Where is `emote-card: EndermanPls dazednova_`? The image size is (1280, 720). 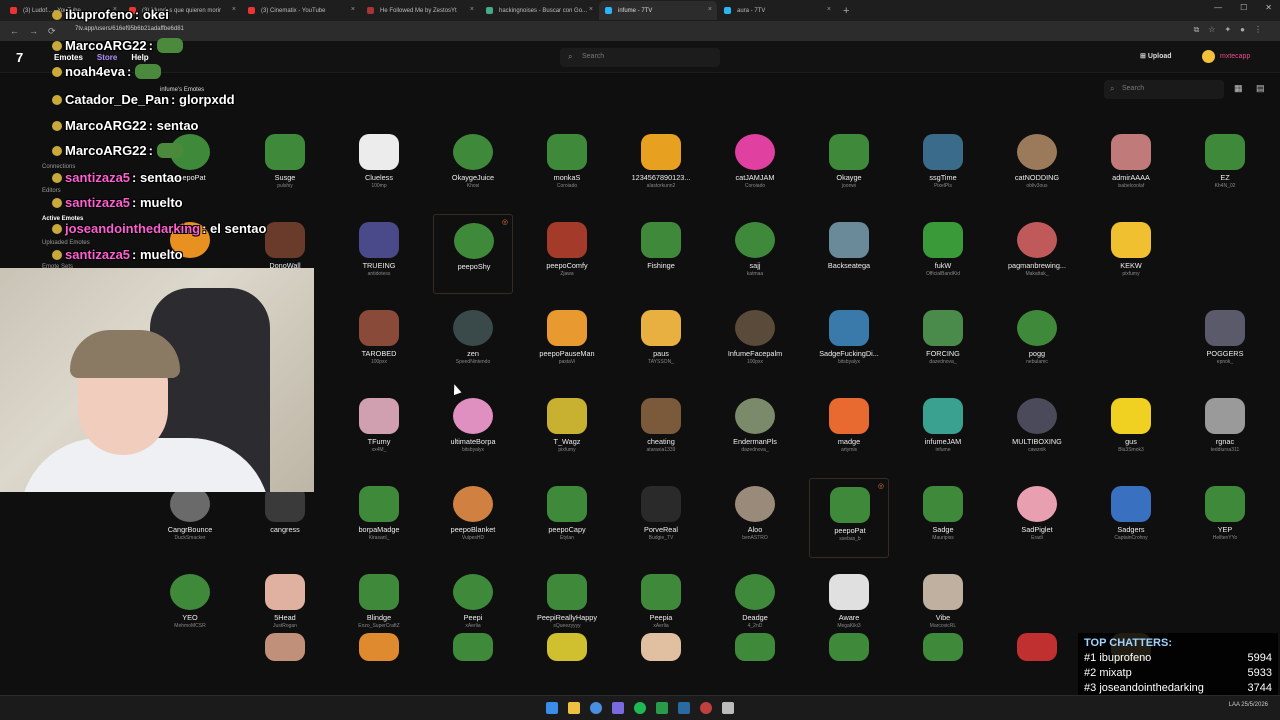
emote-card: EndermanPls dazednova_ is located at coordinates (755, 430).